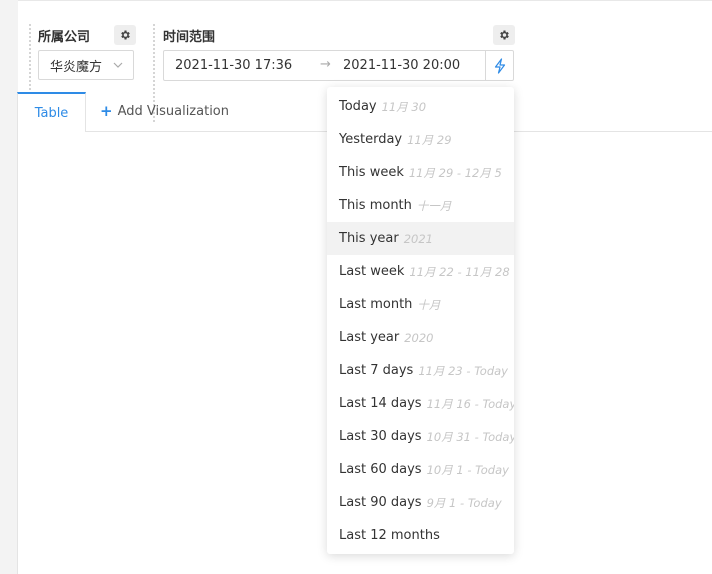  I want to click on date-preset-option: Last year 2020, so click(420, 337).